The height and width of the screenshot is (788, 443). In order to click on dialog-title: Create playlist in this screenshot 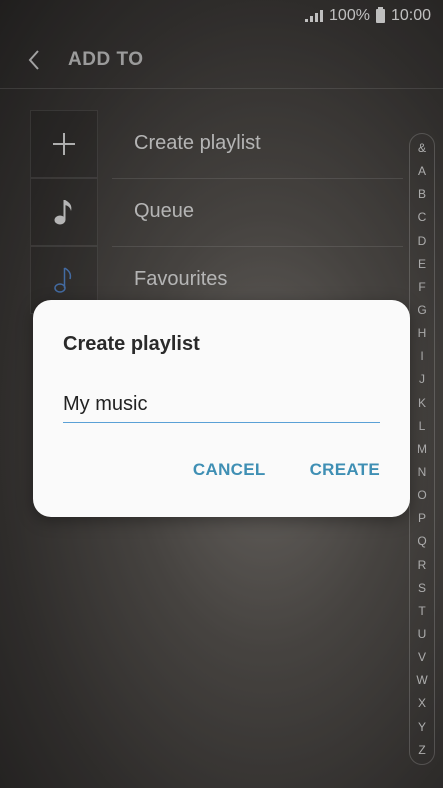, I will do `click(131, 344)`.